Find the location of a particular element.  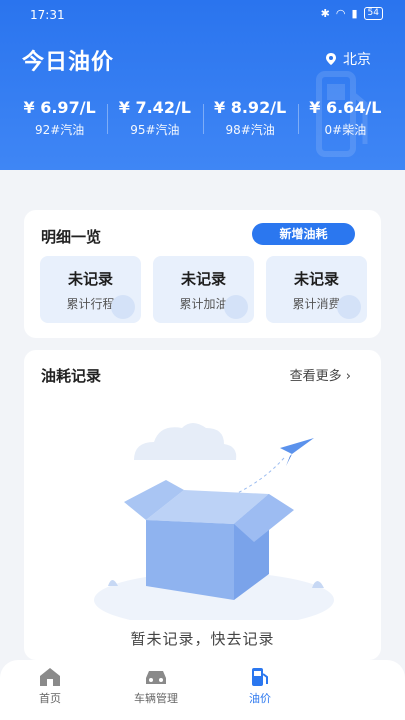

price-value: ¥ 8.92/L is located at coordinates (250, 107).